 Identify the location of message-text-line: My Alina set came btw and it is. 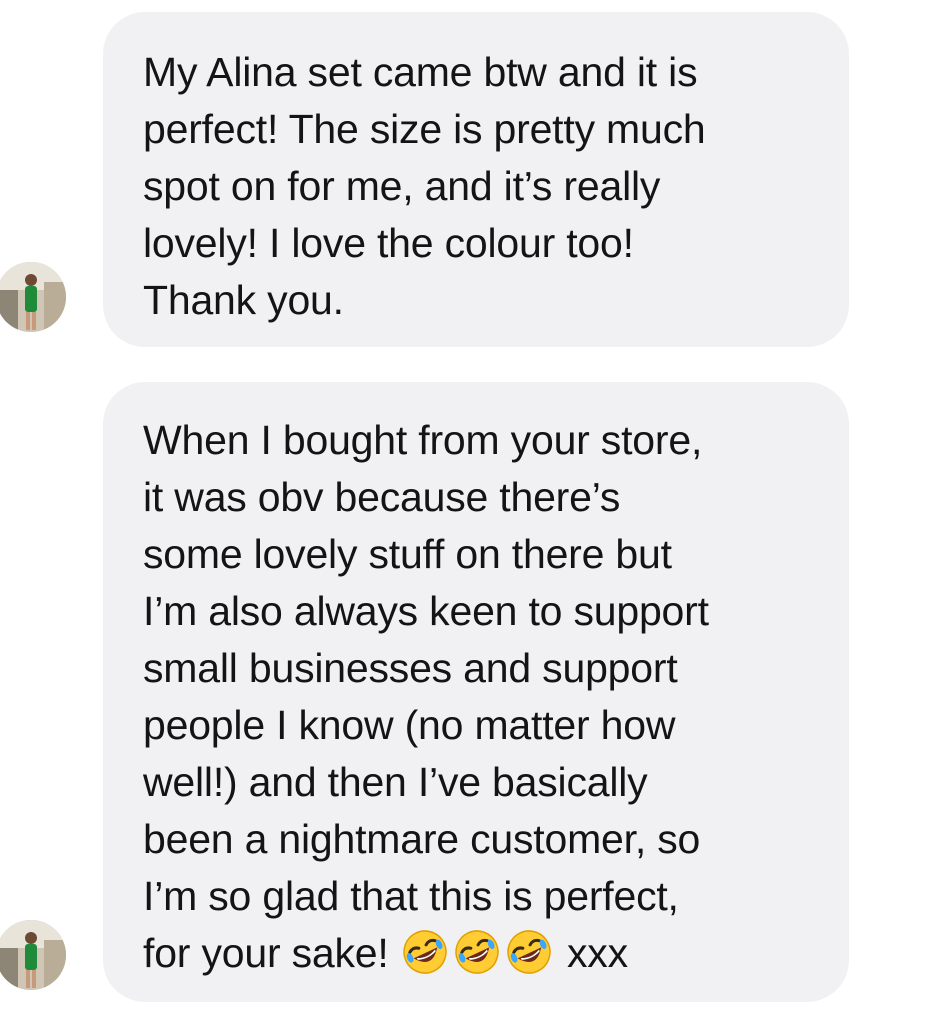
(420, 72).